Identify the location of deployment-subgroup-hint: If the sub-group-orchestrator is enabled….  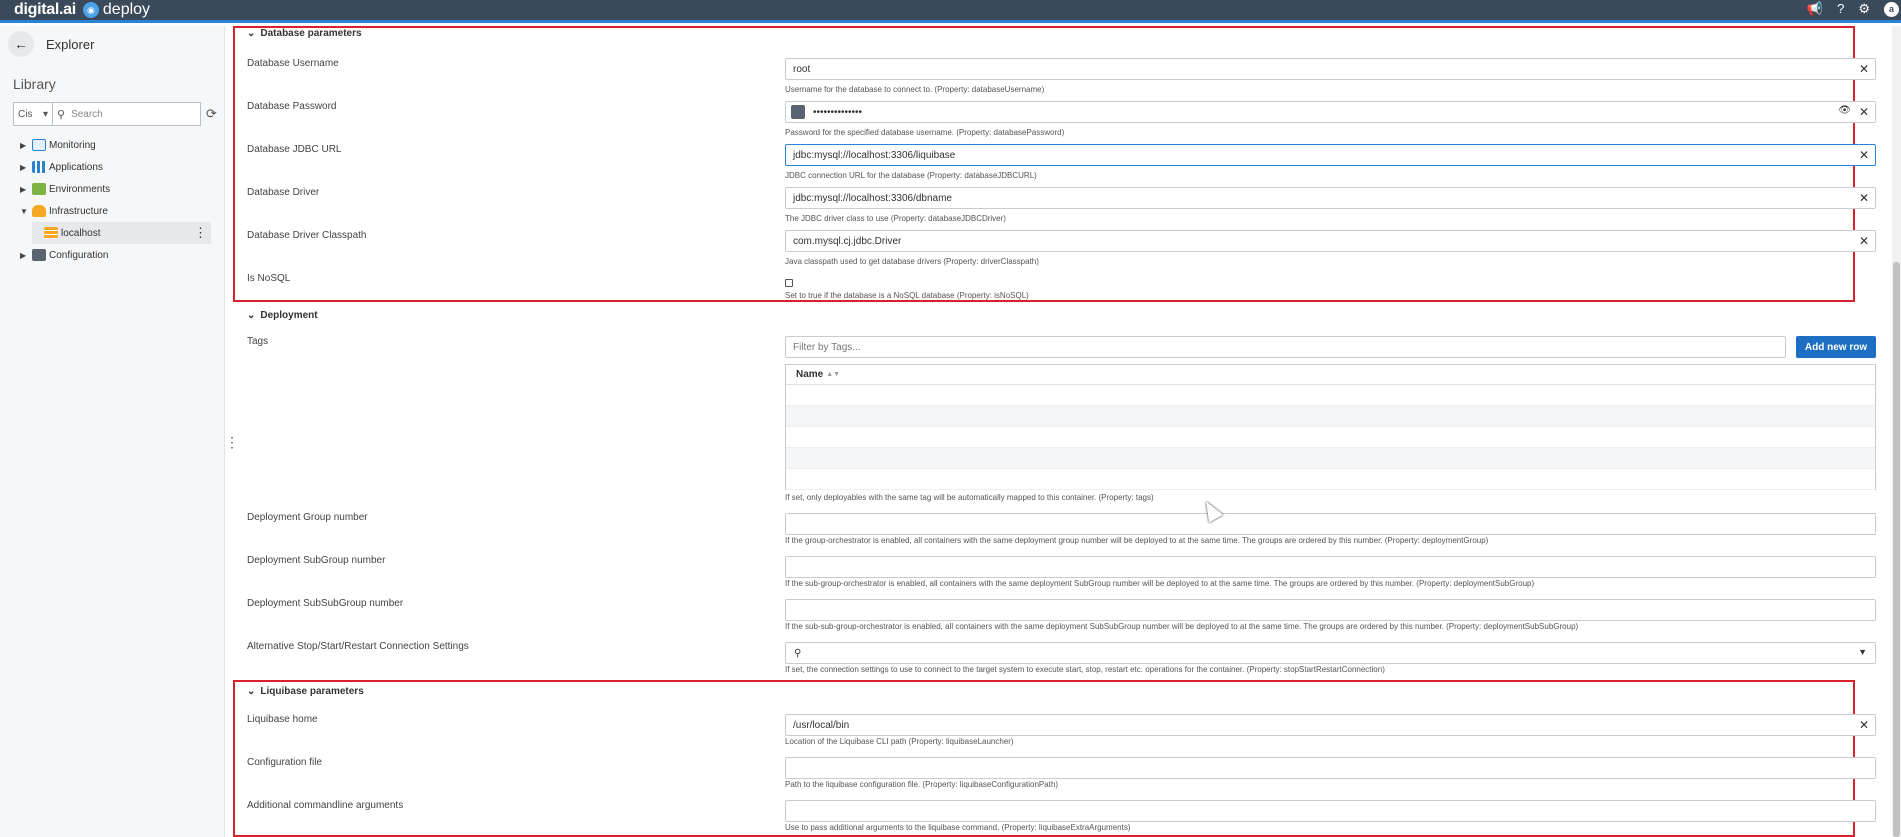
(1160, 583).